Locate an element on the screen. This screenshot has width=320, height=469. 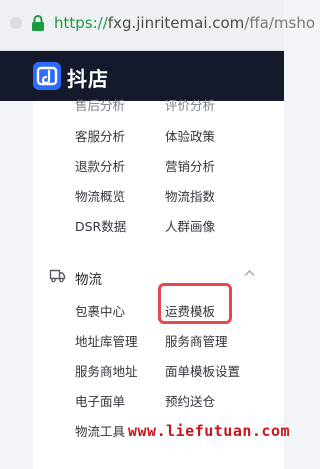
lock-icon is located at coordinates (38, 23).